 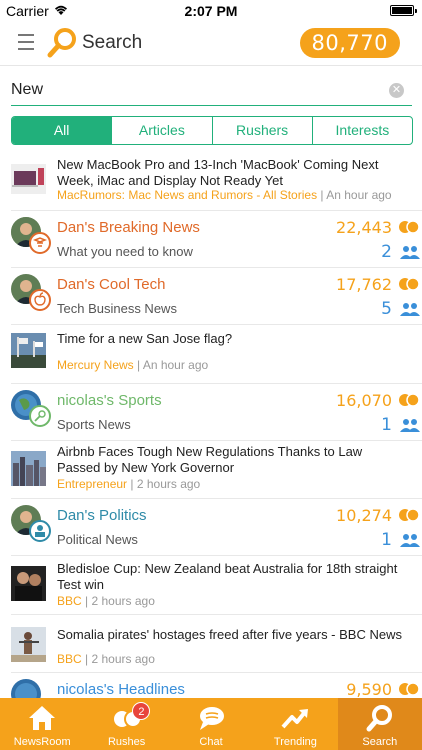 I want to click on search-bar: ✕, so click(x=211, y=91).